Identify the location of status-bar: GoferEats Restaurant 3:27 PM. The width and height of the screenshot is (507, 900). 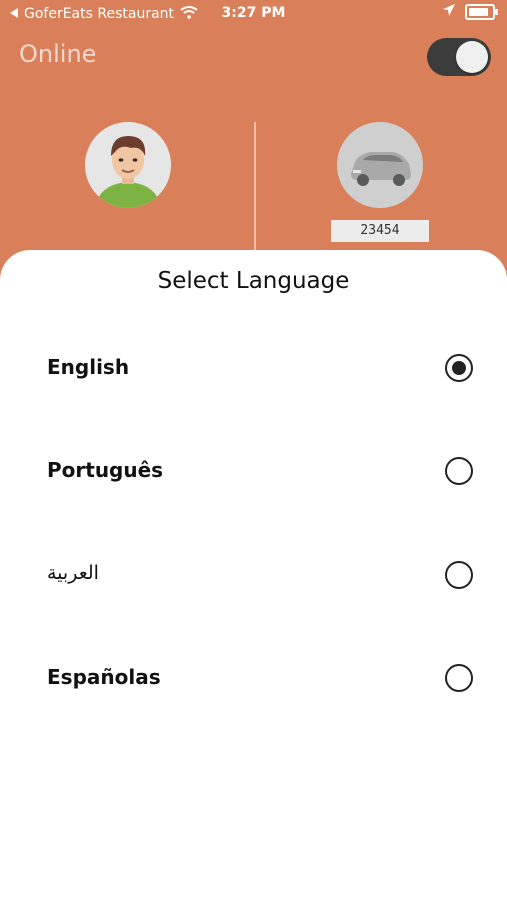
(253, 14).